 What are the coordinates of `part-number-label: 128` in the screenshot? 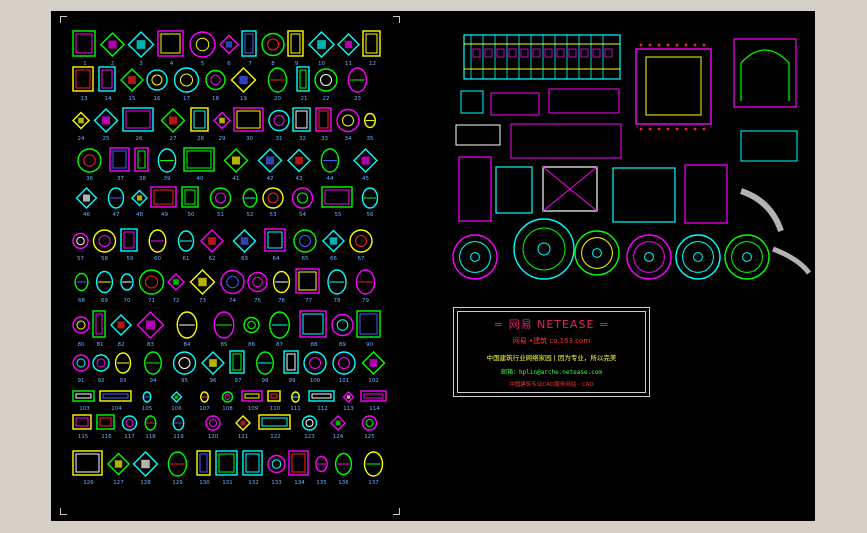 It's located at (145, 483).